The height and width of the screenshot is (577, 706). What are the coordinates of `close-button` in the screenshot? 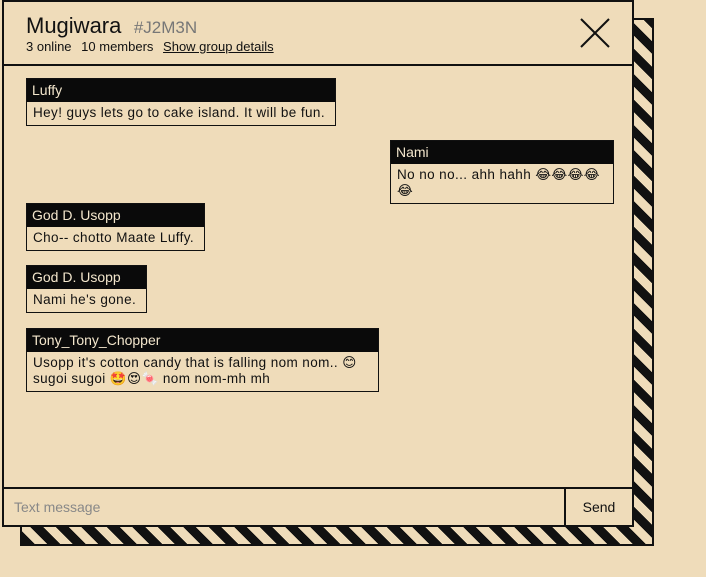 It's located at (595, 33).